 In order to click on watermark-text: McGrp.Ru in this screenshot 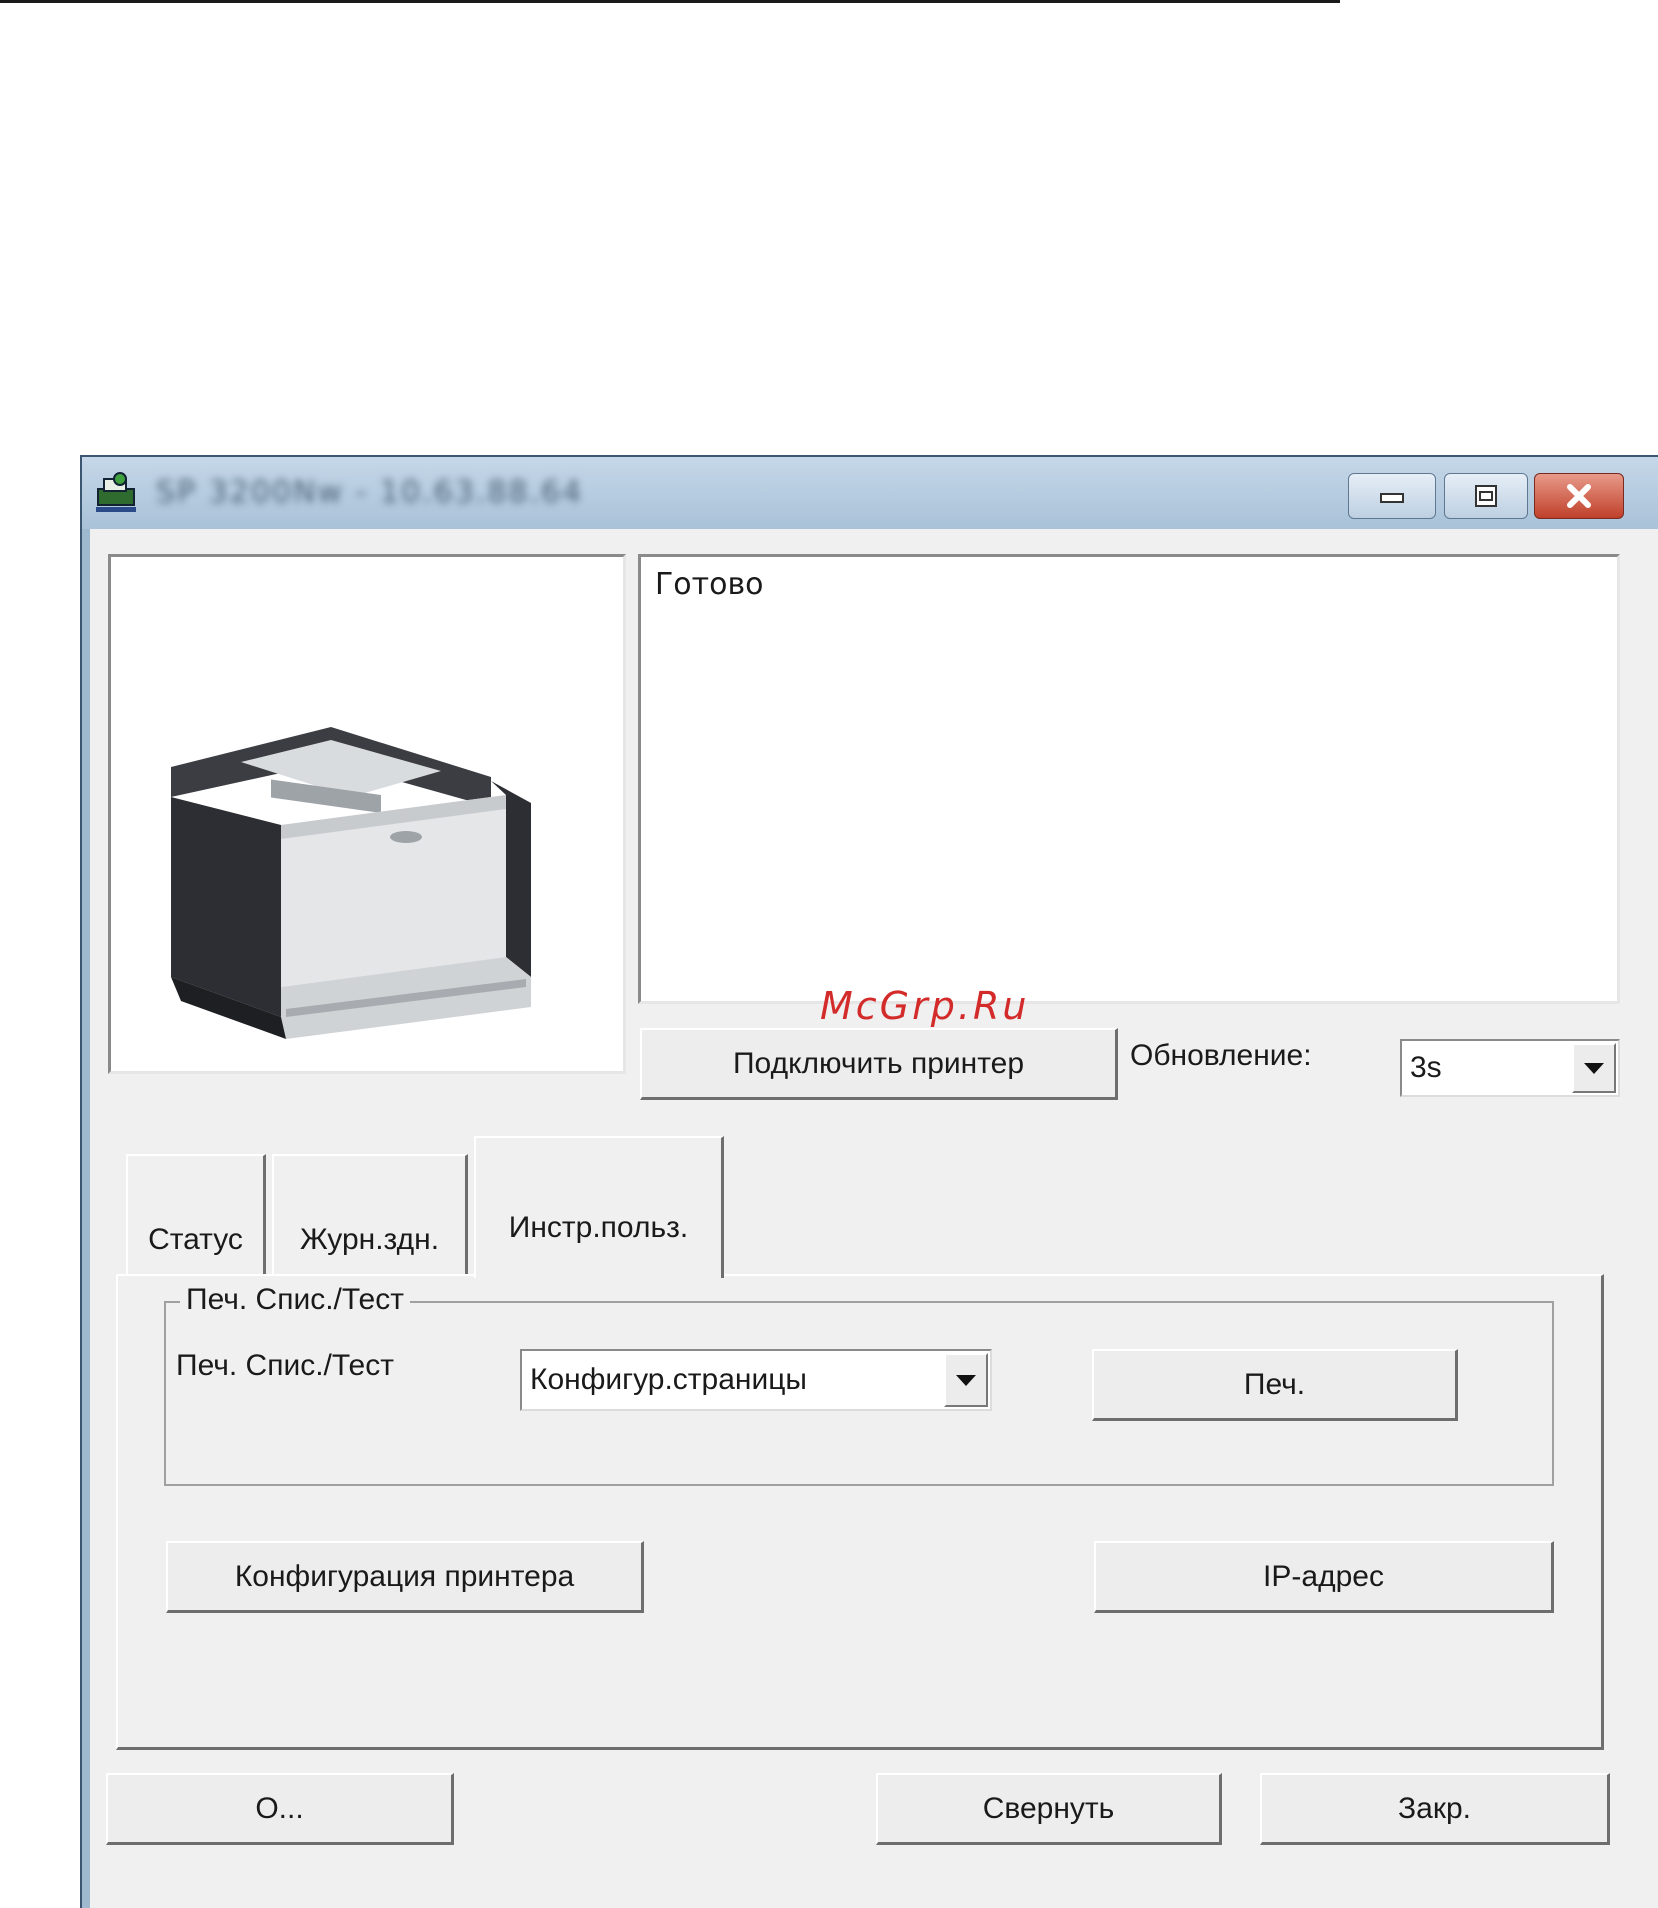, I will do `click(925, 1006)`.